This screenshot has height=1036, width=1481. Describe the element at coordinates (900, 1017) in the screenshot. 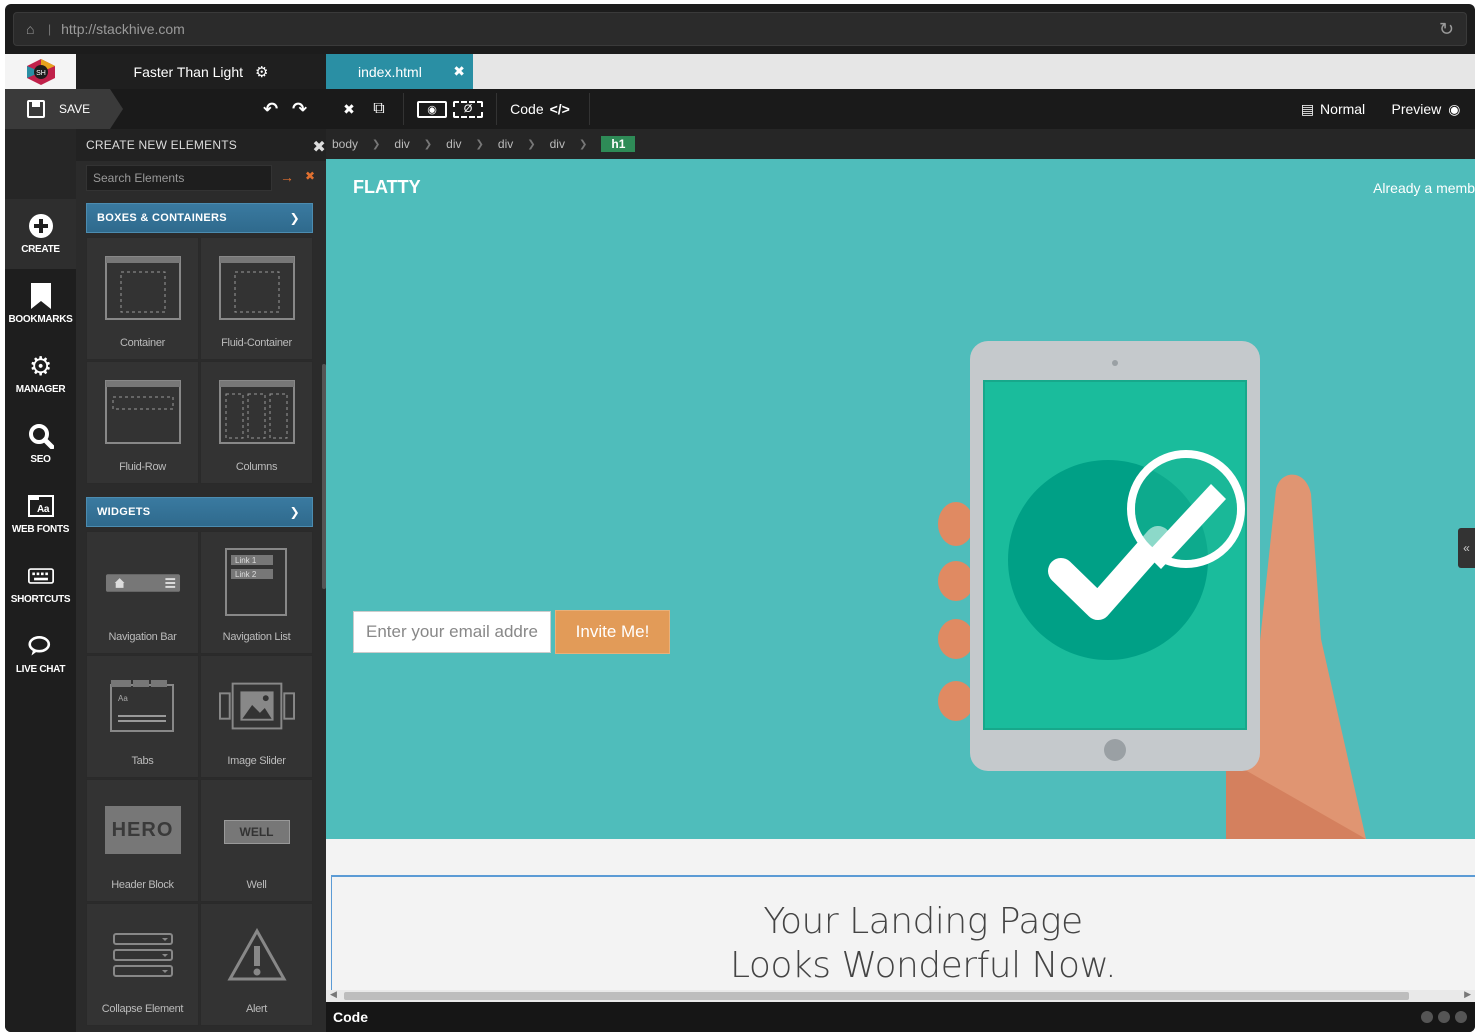

I see `code-panel-bar: Code` at that location.